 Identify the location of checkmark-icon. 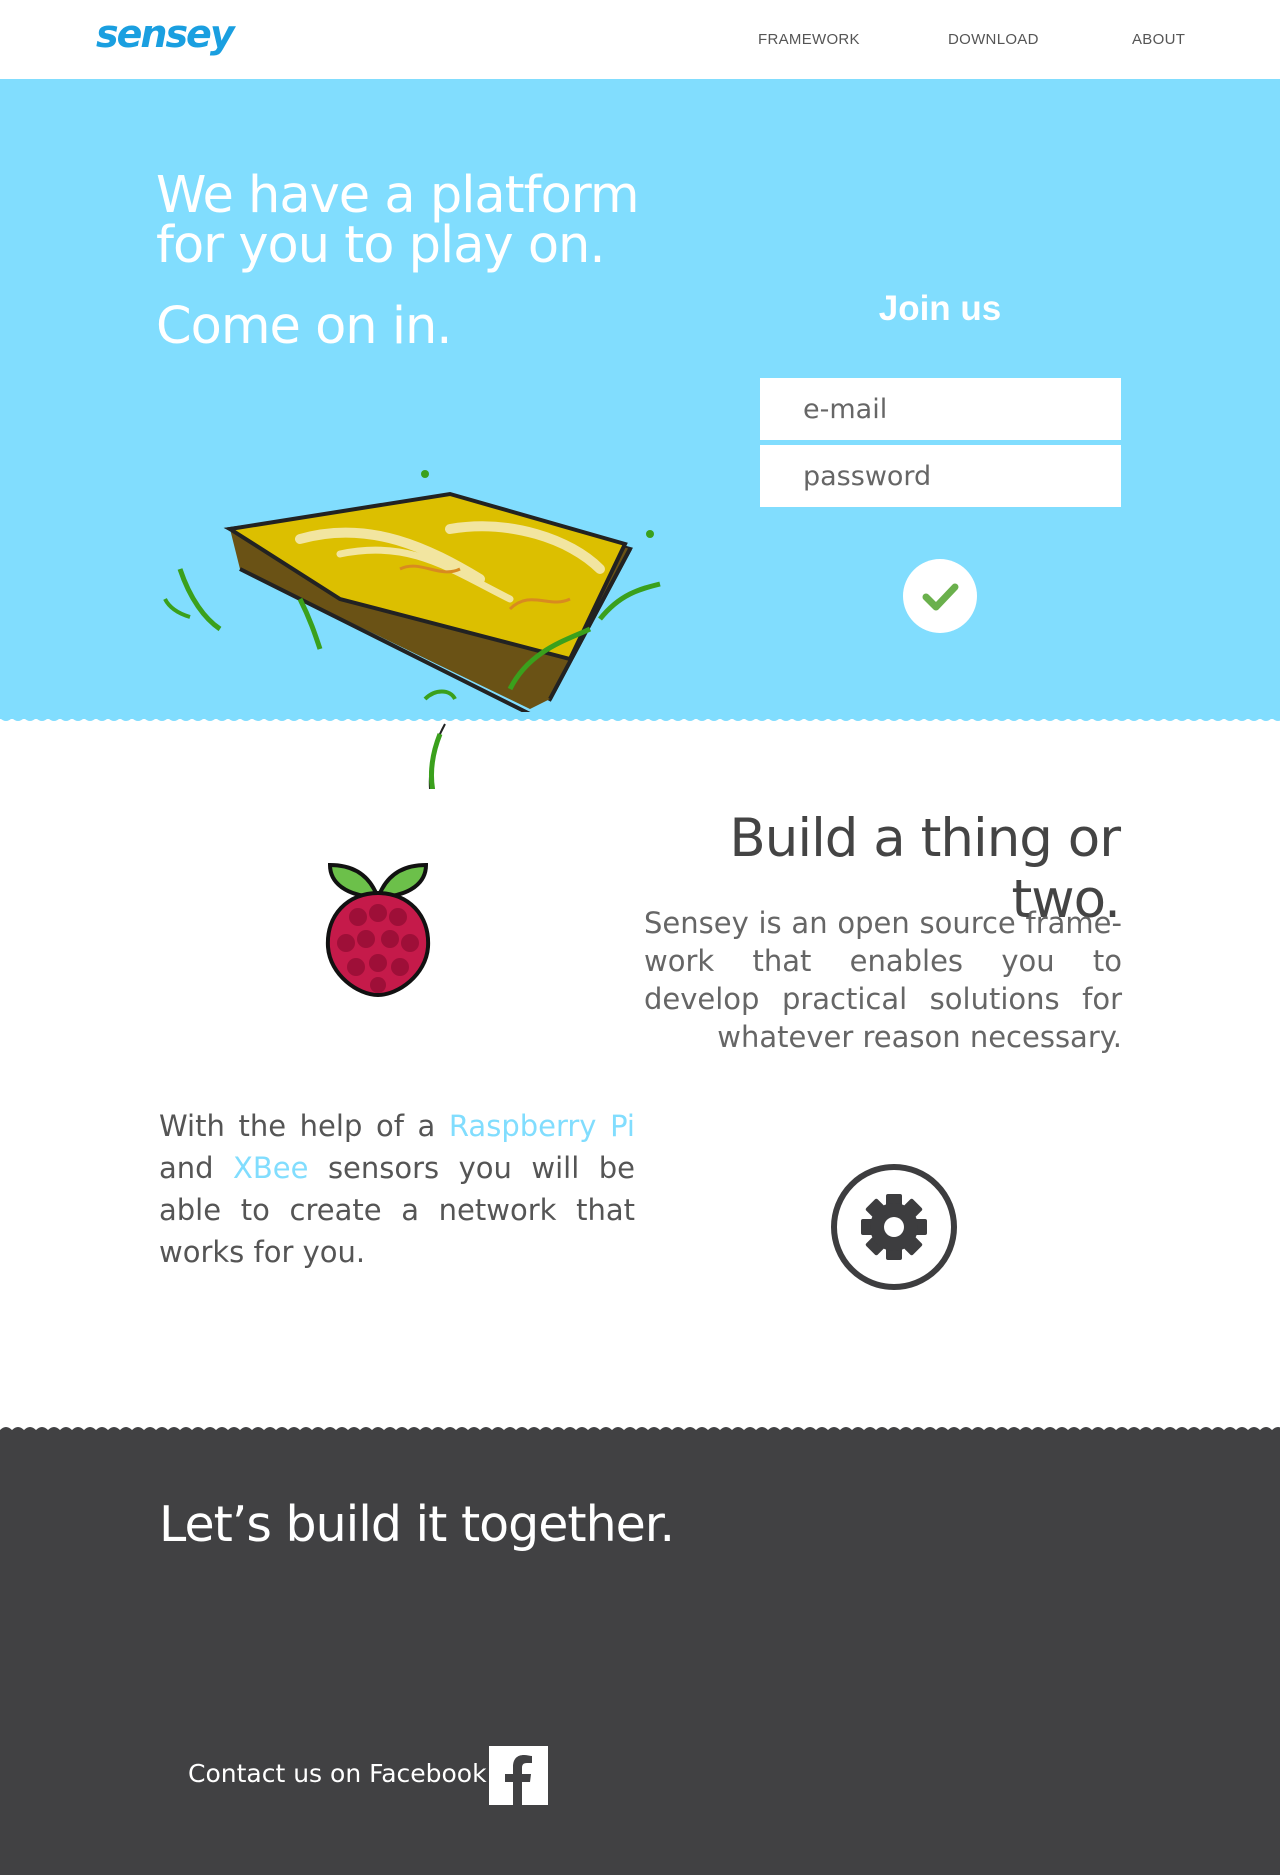
(940, 597).